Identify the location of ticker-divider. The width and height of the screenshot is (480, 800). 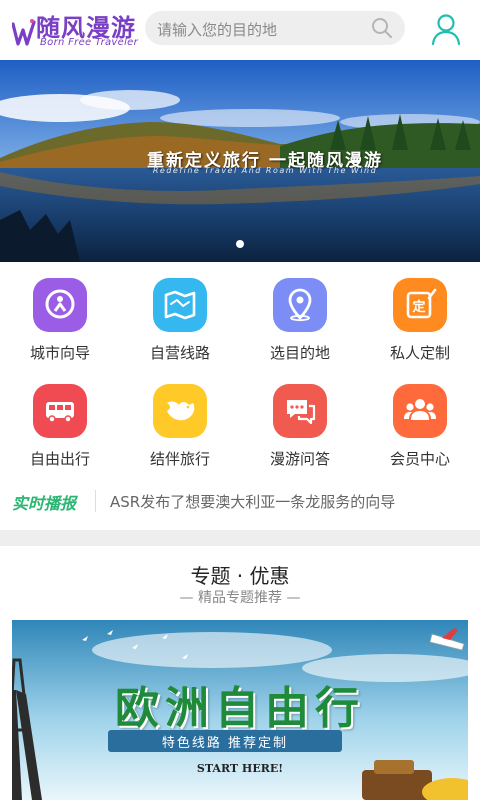
(95, 501).